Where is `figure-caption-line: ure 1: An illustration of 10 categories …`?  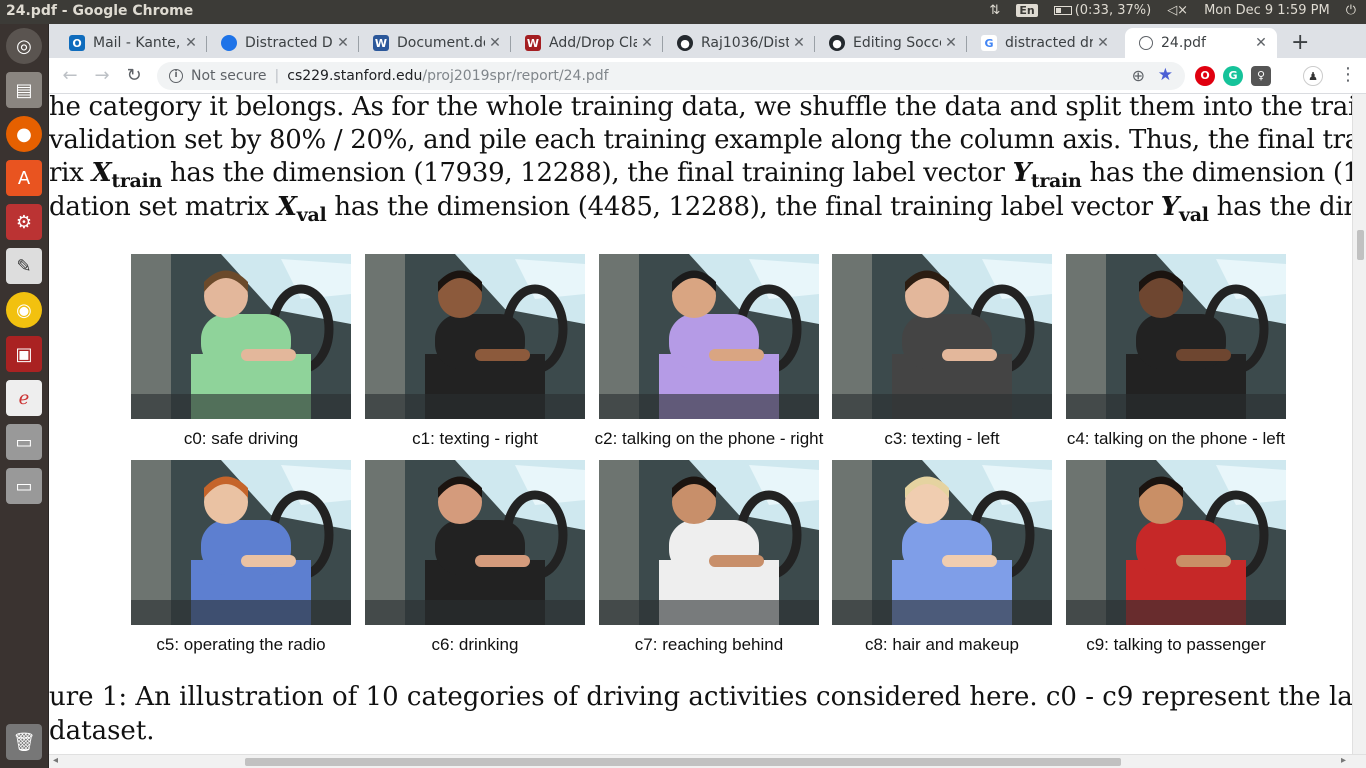
figure-caption-line: ure 1: An illustration of 10 categories … is located at coordinates (700, 697).